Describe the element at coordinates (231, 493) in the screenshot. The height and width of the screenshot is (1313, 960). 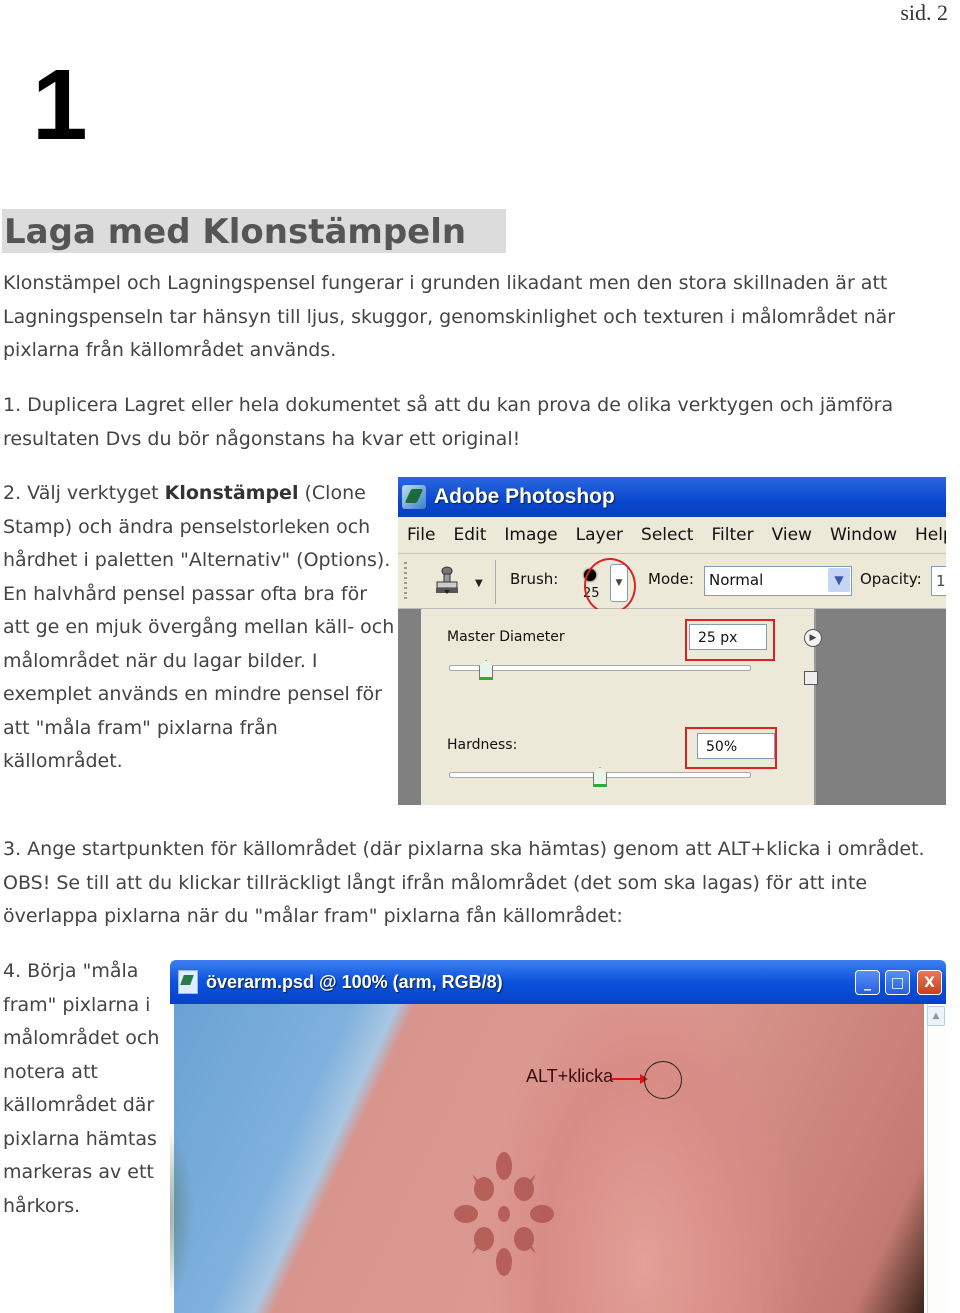
I see `step-2-tool-name: Klonstämpel` at that location.